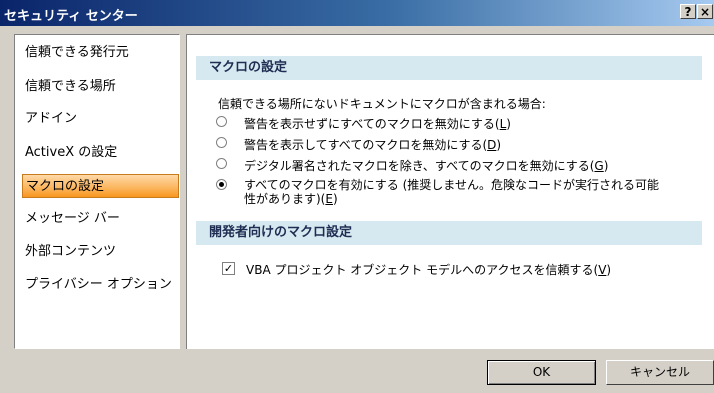 The image size is (714, 393). What do you see at coordinates (382, 104) in the screenshot?
I see `macro-intro-text: 信頼できる場所にないドキュメントにマクロが含まれる場合:` at bounding box center [382, 104].